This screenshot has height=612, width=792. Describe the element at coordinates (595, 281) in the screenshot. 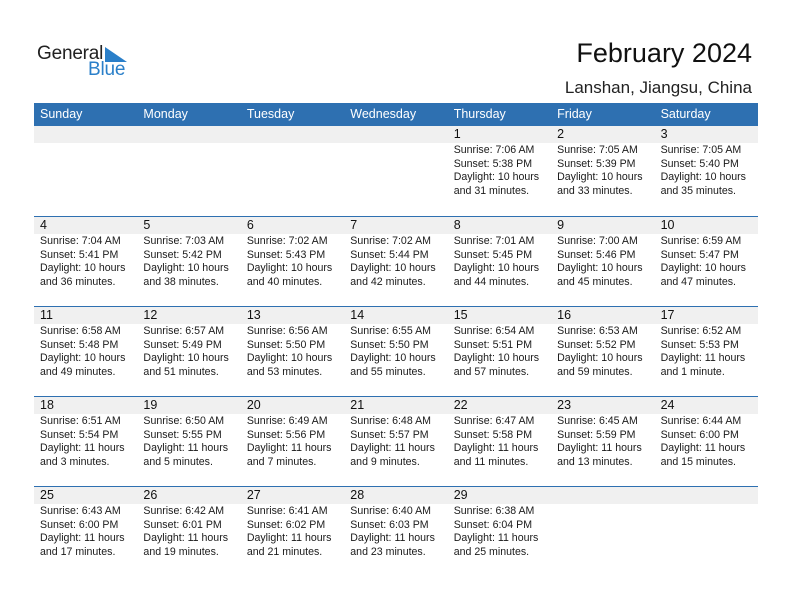

I see `daylight-text: and 45 minutes.` at that location.